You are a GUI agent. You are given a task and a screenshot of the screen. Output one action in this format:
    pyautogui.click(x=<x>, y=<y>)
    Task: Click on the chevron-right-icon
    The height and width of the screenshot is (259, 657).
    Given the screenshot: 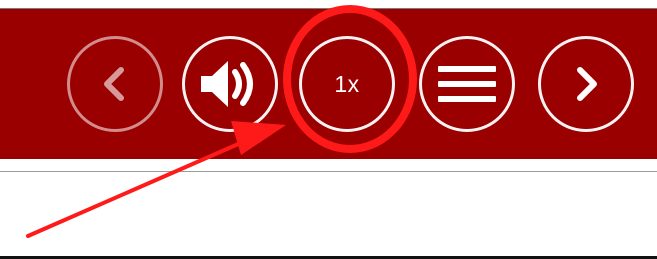 What is the action you would take?
    pyautogui.click(x=587, y=84)
    